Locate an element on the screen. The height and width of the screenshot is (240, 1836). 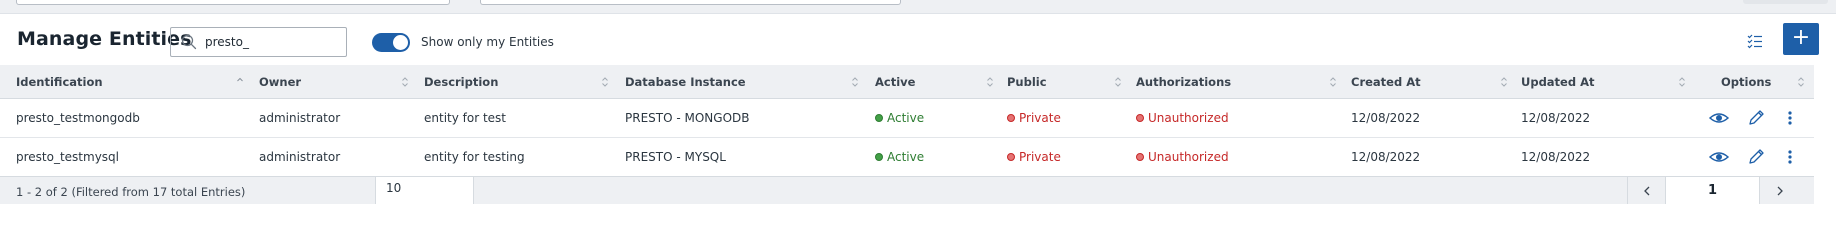
column-header-description: Description is located at coordinates (461, 82).